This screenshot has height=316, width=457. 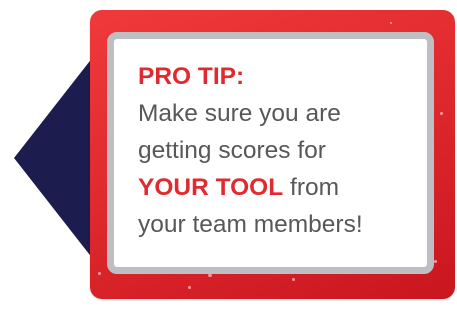 I want to click on tip-line-3: YOUR TOOL from, so click(x=283, y=187).